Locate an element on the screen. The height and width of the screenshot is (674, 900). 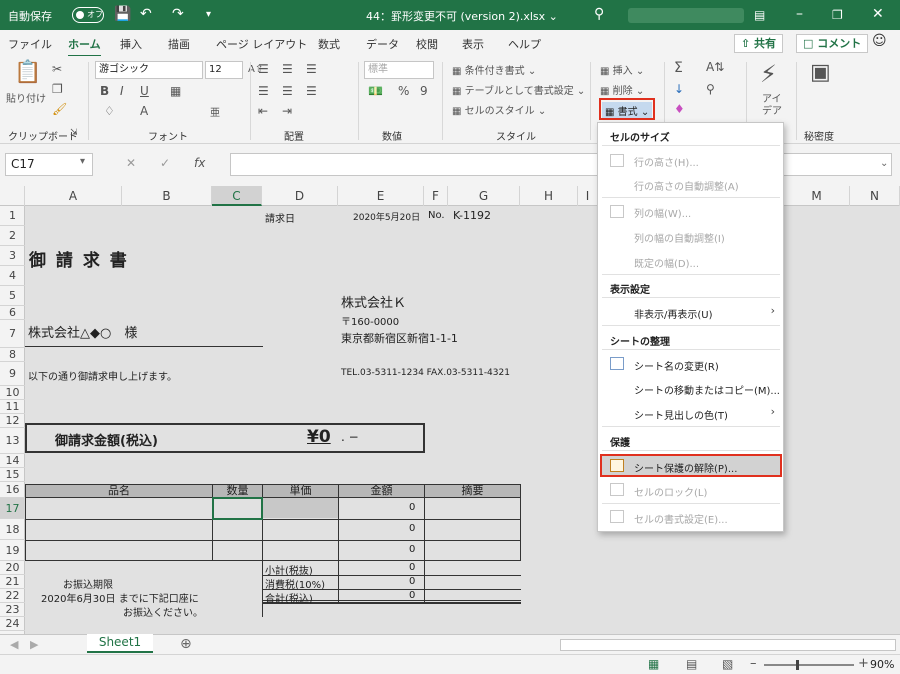
row-header: 5 is located at coordinates (12, 296).